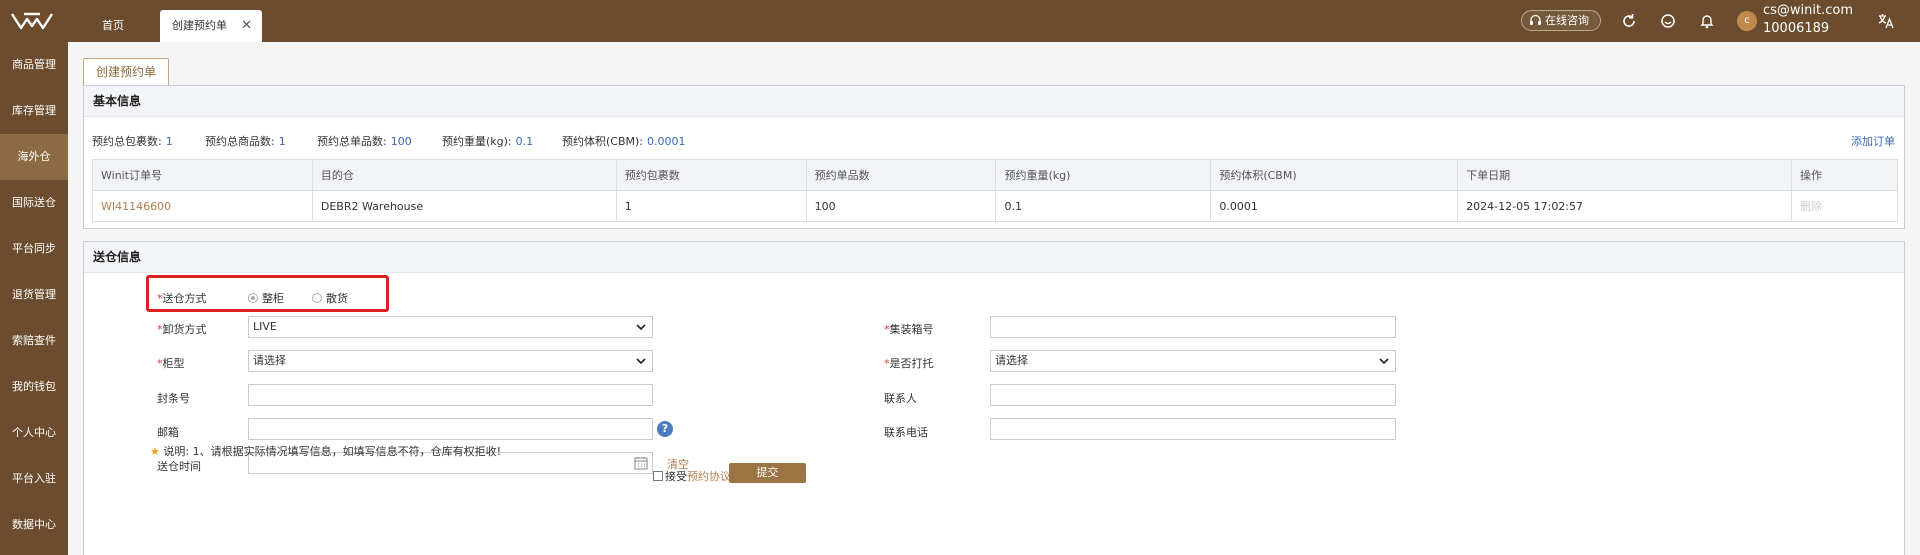  Describe the element at coordinates (34, 387) in the screenshot. I see `sidebar-item-wallet: 我的钱包` at that location.